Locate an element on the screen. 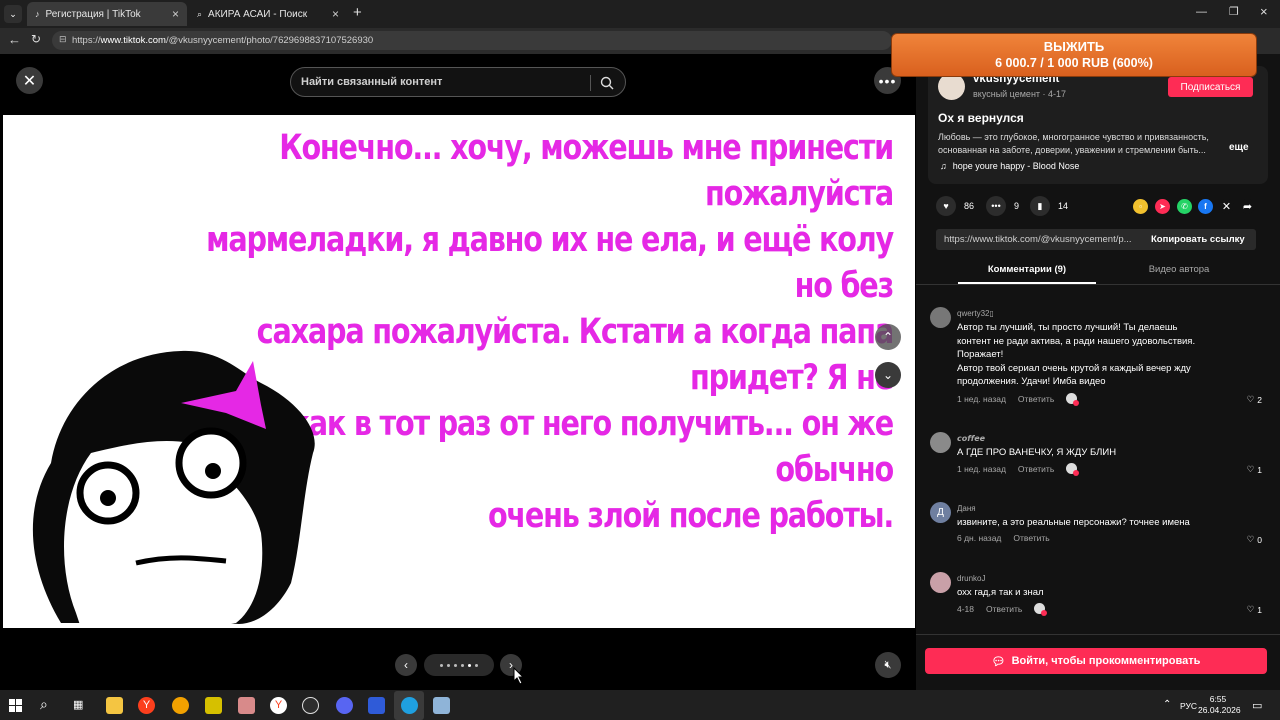  scroll-down-button: ⌄ is located at coordinates (888, 375).